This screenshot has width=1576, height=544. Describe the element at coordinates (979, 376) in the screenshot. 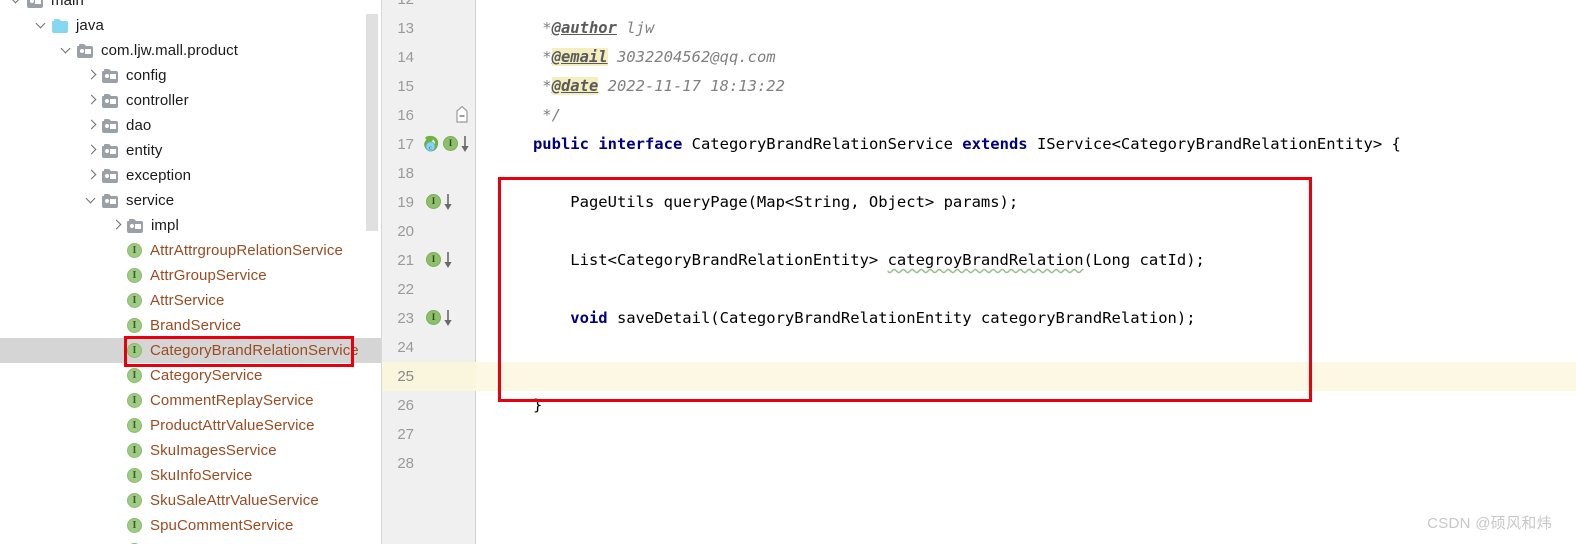

I see `editor-line: 25` at that location.